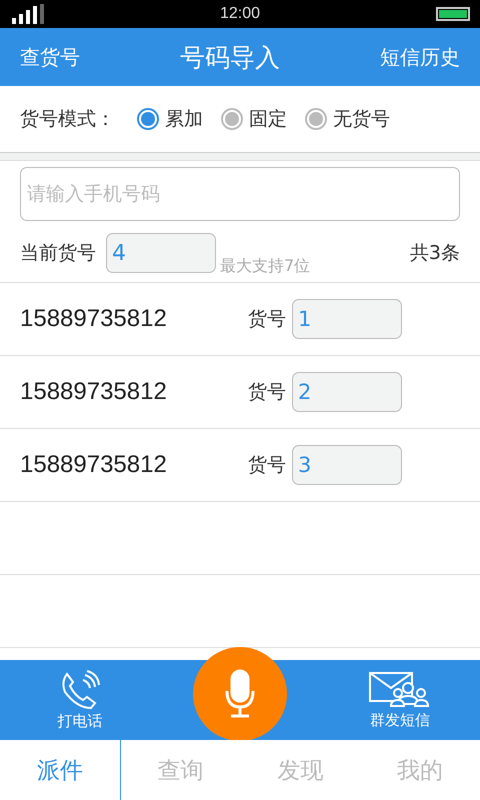 The width and height of the screenshot is (480, 800). I want to click on radio-label: 累加, so click(184, 119).